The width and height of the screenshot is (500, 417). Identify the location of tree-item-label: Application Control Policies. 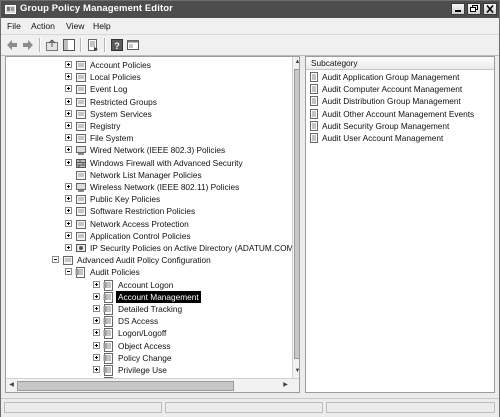
(140, 235).